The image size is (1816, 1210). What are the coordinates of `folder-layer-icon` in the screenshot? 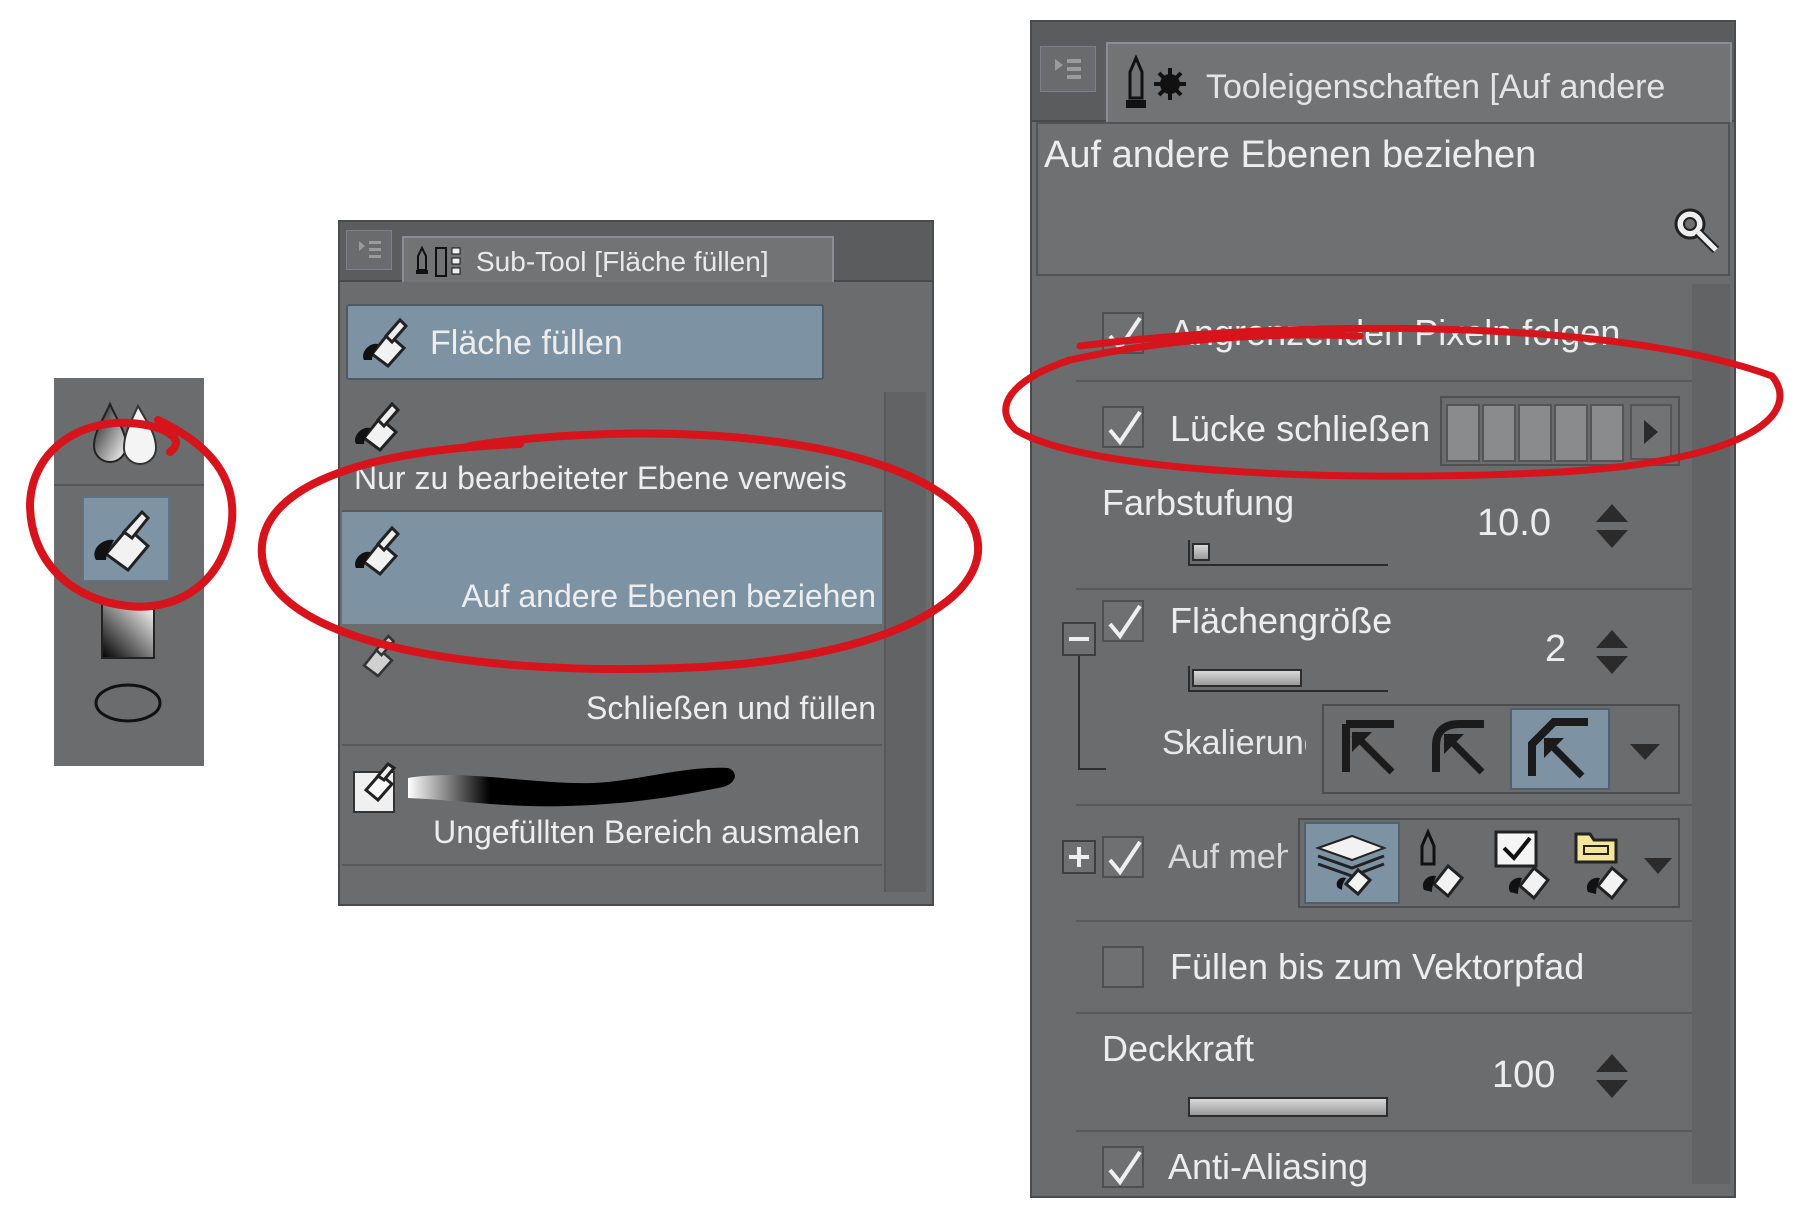 It's located at (1604, 864).